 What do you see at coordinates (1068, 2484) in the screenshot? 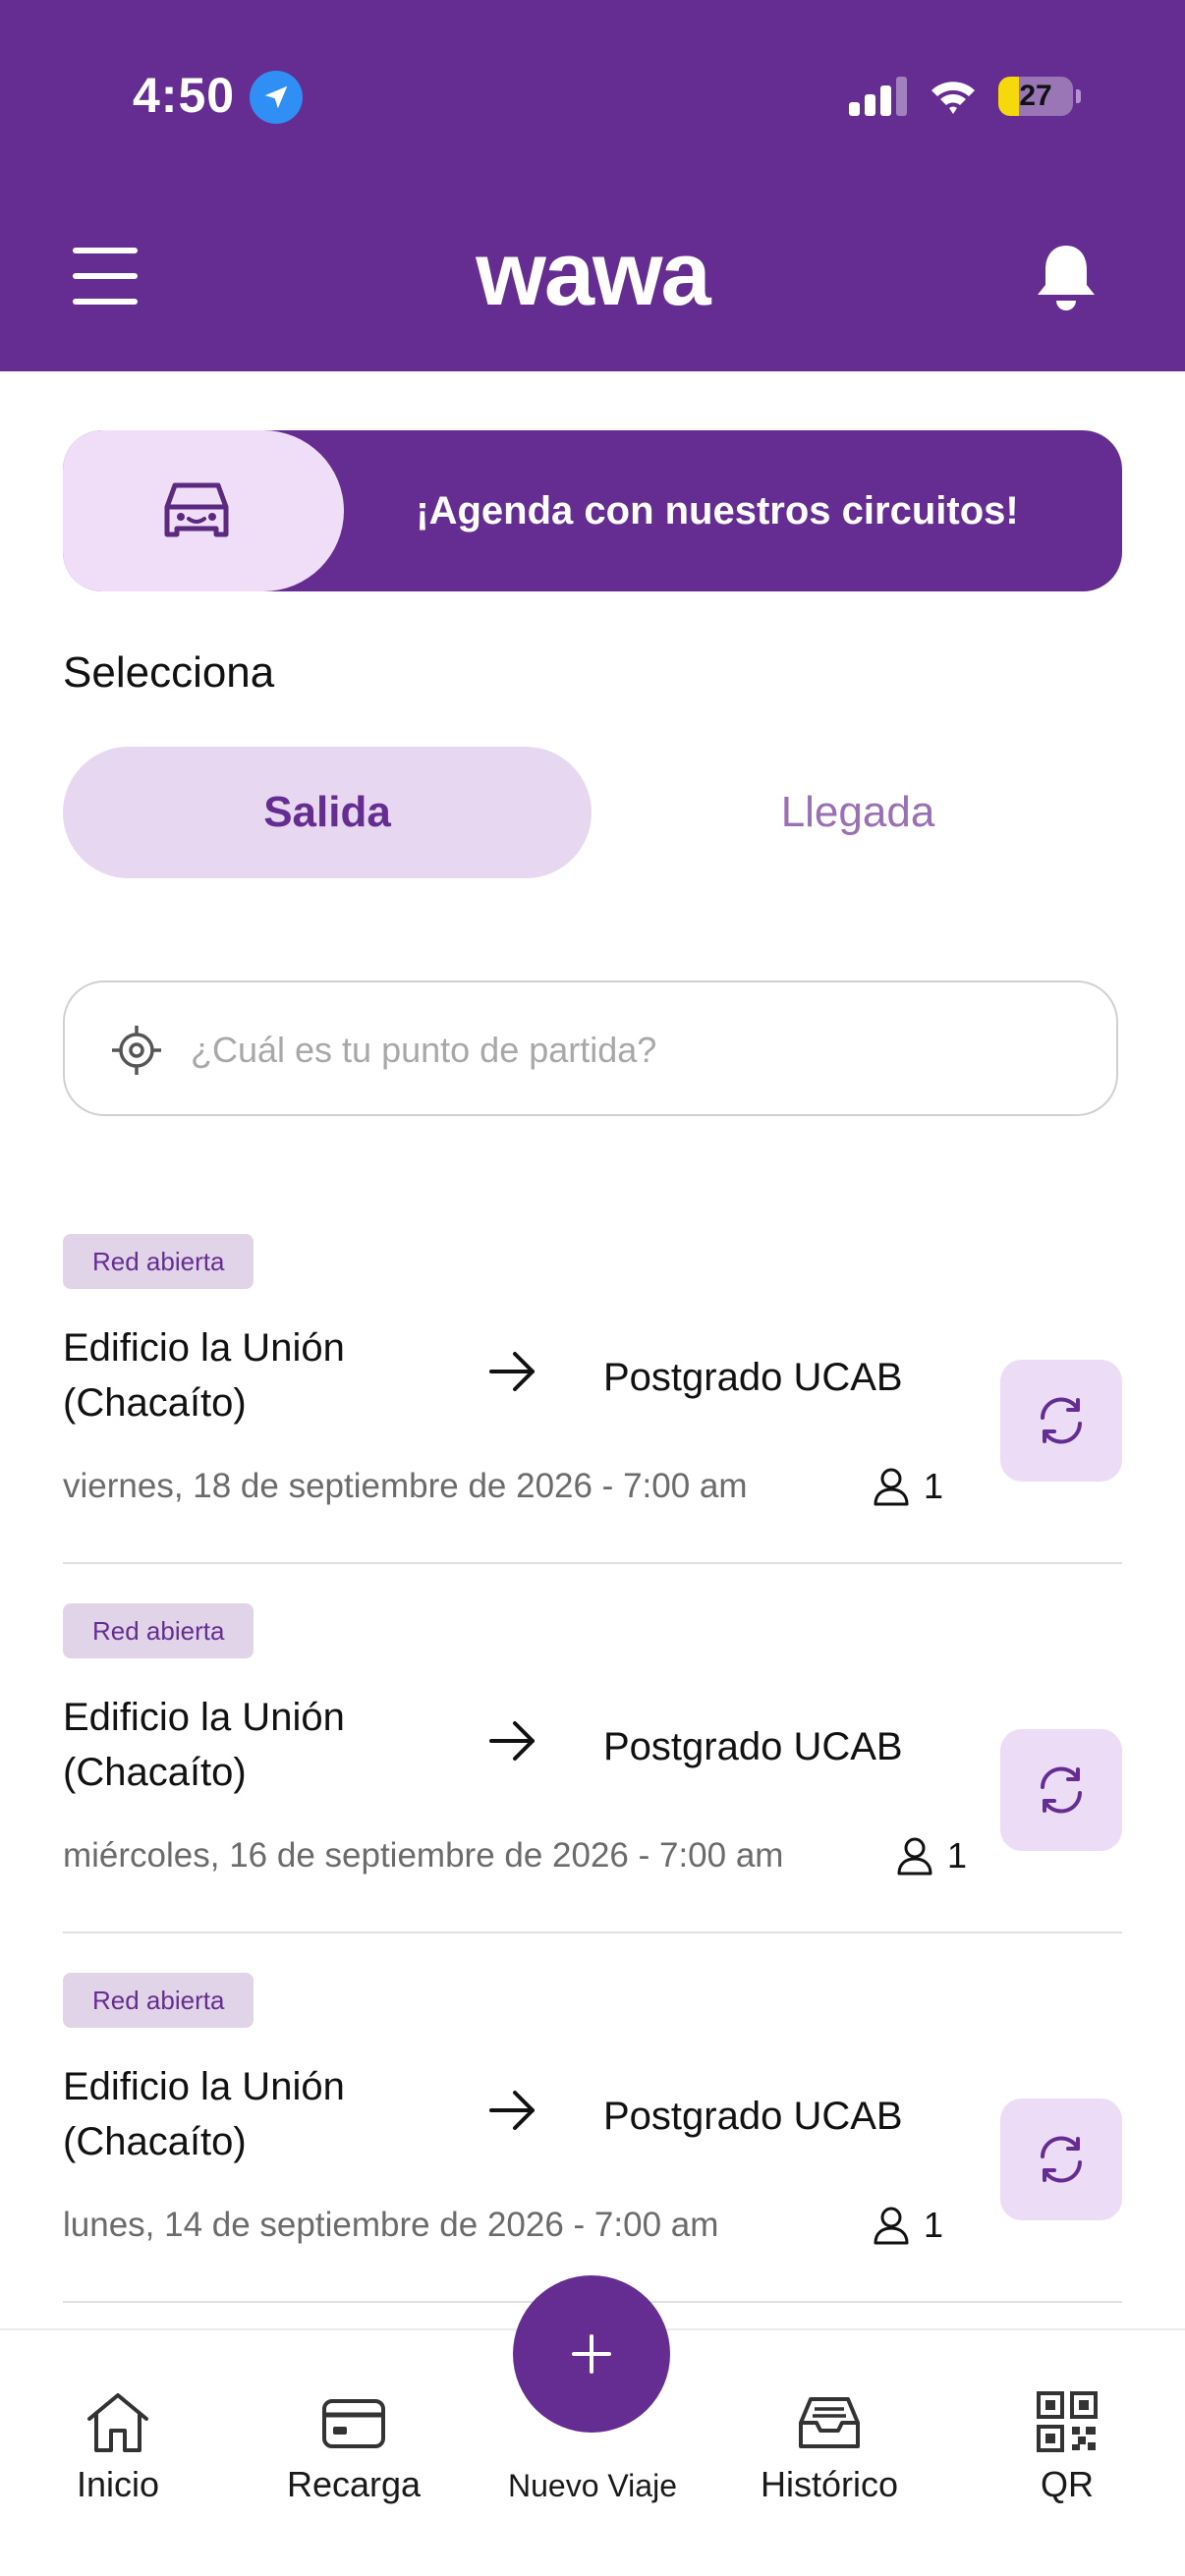
I see `nav-label: QR` at bounding box center [1068, 2484].